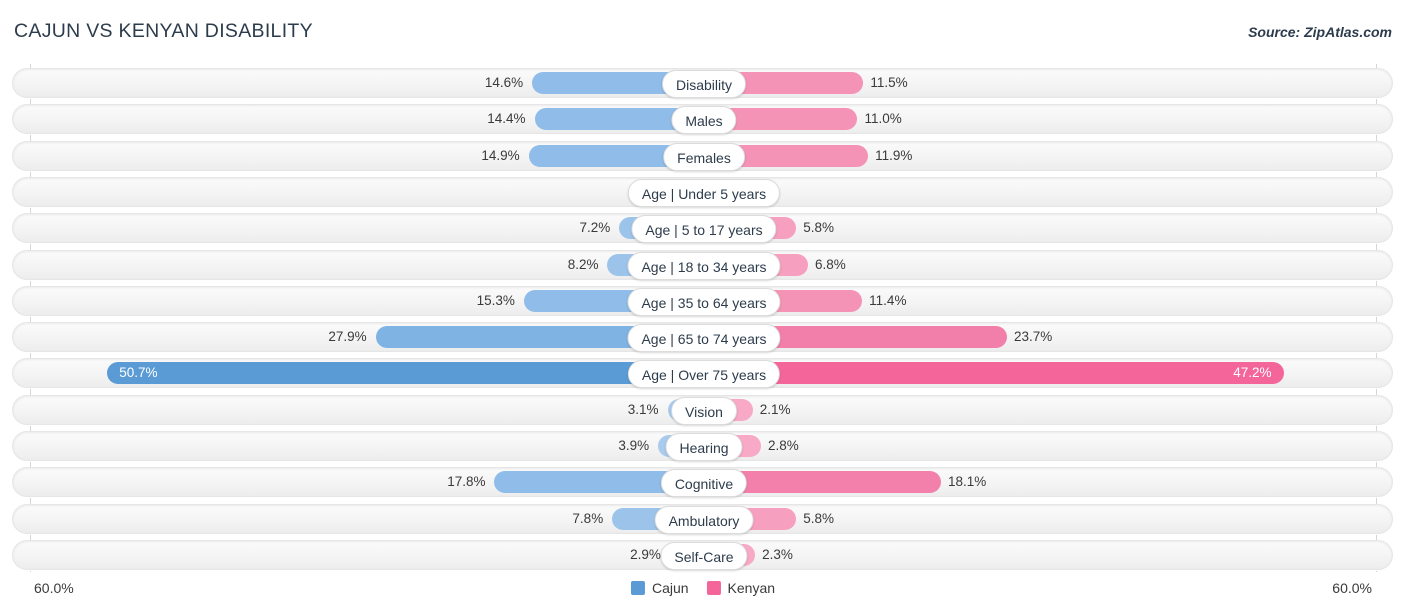 The image size is (1406, 612). What do you see at coordinates (775, 409) in the screenshot?
I see `value-label-kenyan: 2.1%` at bounding box center [775, 409].